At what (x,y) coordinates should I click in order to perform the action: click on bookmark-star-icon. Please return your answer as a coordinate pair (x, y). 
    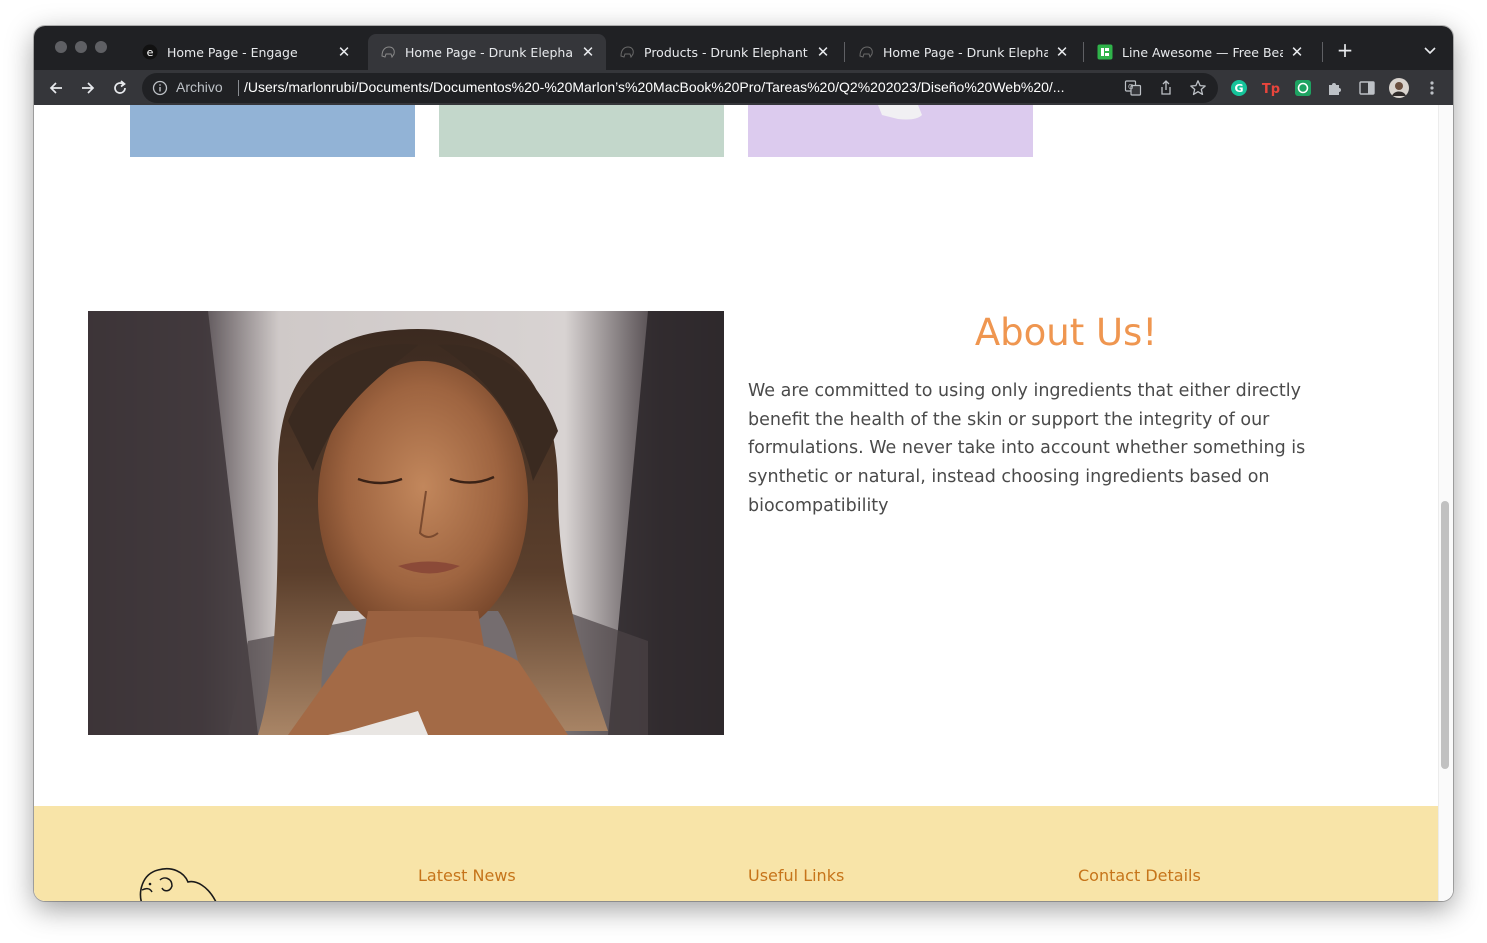
    Looking at the image, I should click on (1198, 88).